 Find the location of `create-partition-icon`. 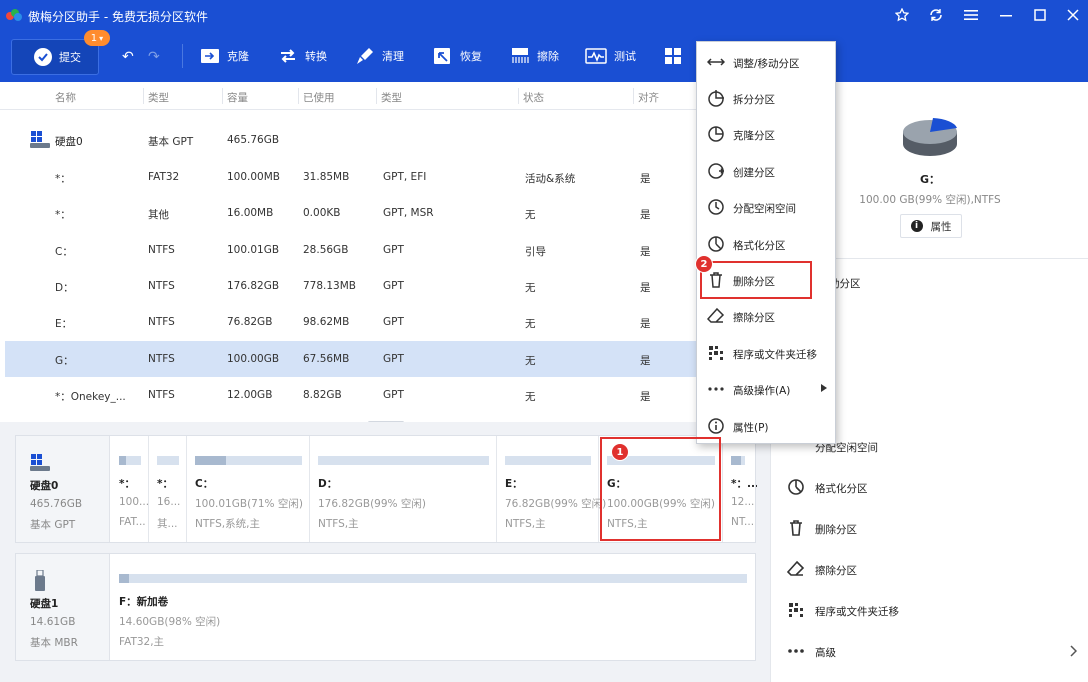

create-partition-icon is located at coordinates (716, 171).